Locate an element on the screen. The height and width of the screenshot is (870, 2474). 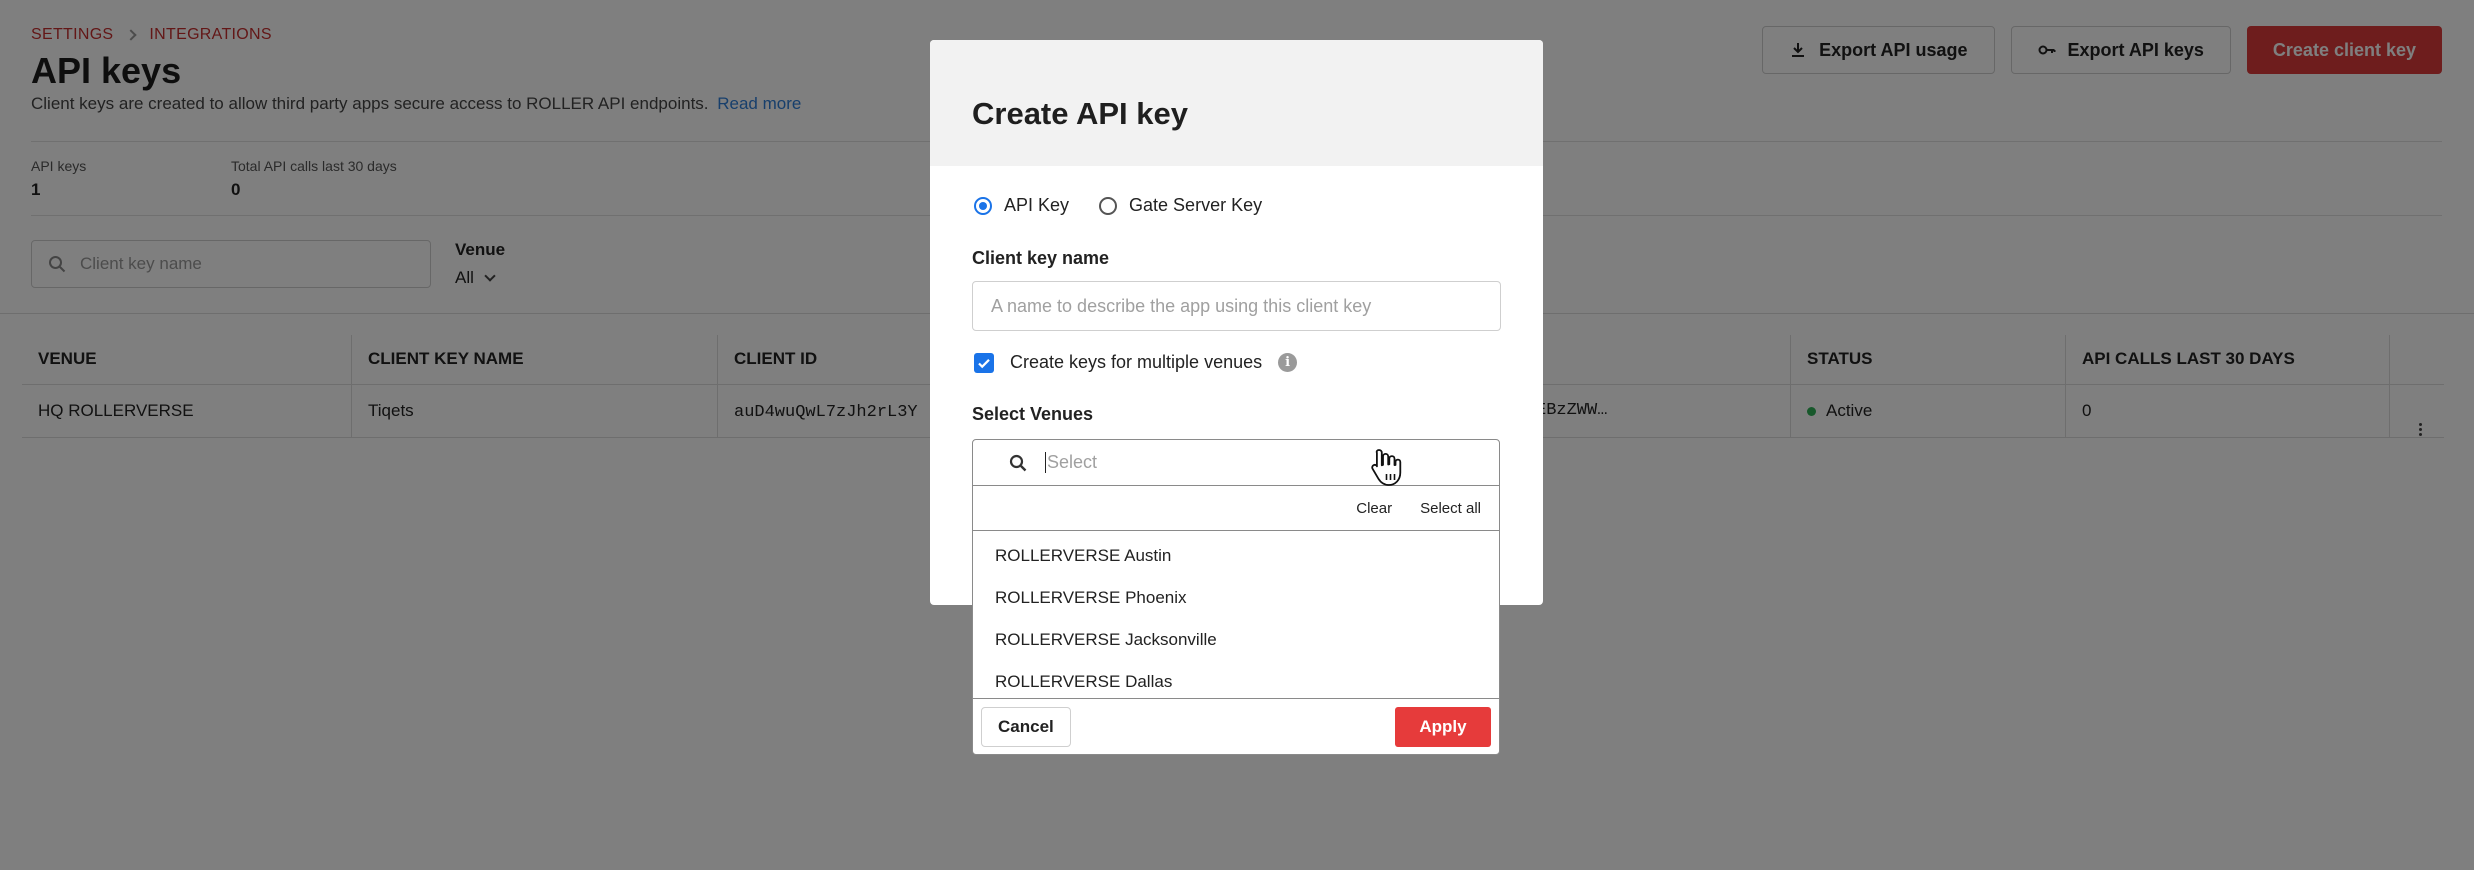
hand-pointer-cursor-icon is located at coordinates (1386, 467).